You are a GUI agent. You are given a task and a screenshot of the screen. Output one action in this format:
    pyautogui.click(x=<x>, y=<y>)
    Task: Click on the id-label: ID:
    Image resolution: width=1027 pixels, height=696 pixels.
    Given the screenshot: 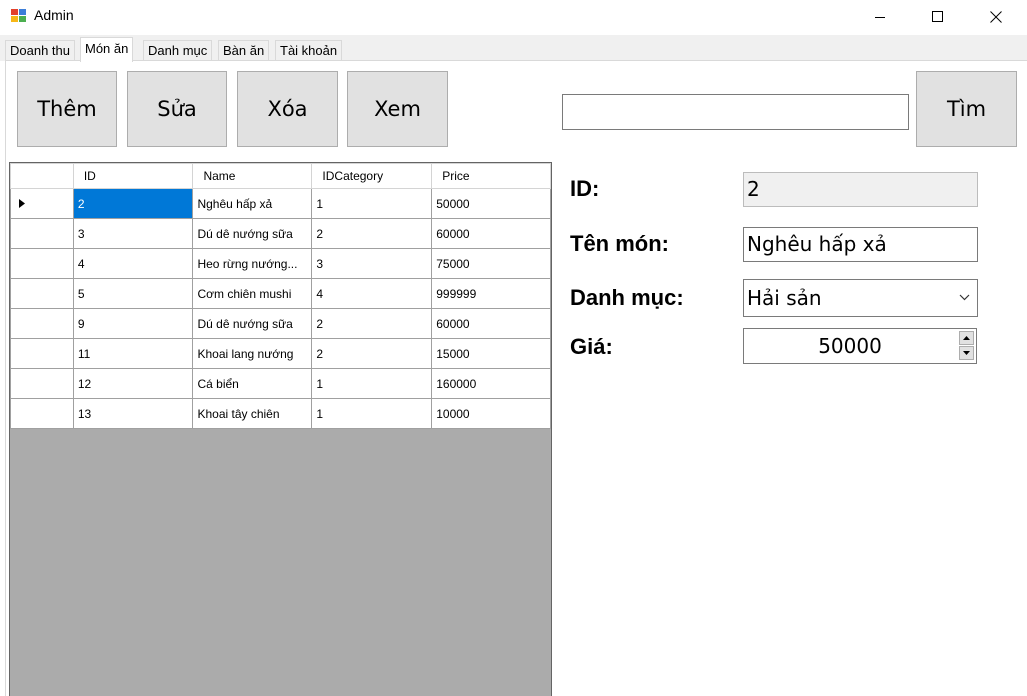 What is the action you would take?
    pyautogui.click(x=585, y=188)
    